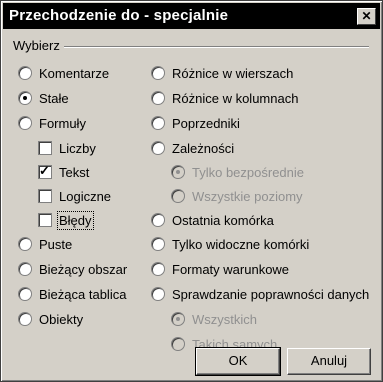 The width and height of the screenshot is (383, 382). I want to click on radio-zaleznosci: Zależności, so click(192, 148).